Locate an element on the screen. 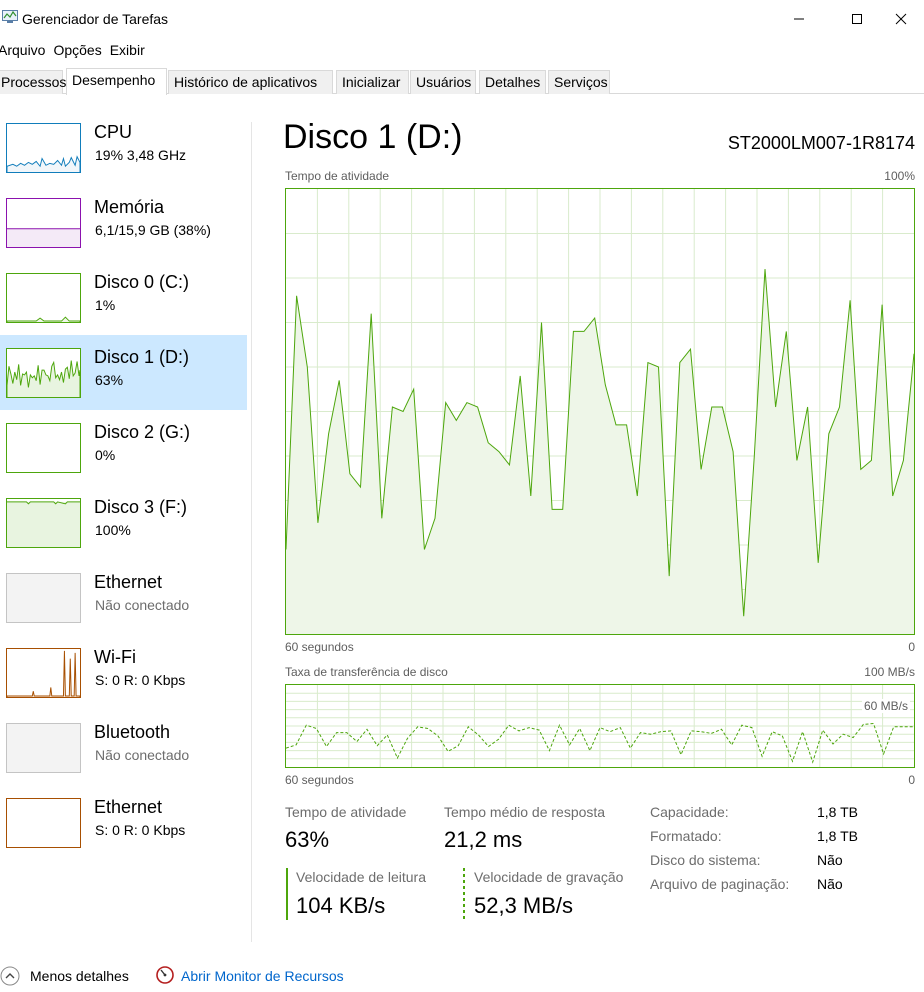 The width and height of the screenshot is (924, 992). sidebar-item-disco-2: Disco 2 (G:) 0% is located at coordinates (123, 447).